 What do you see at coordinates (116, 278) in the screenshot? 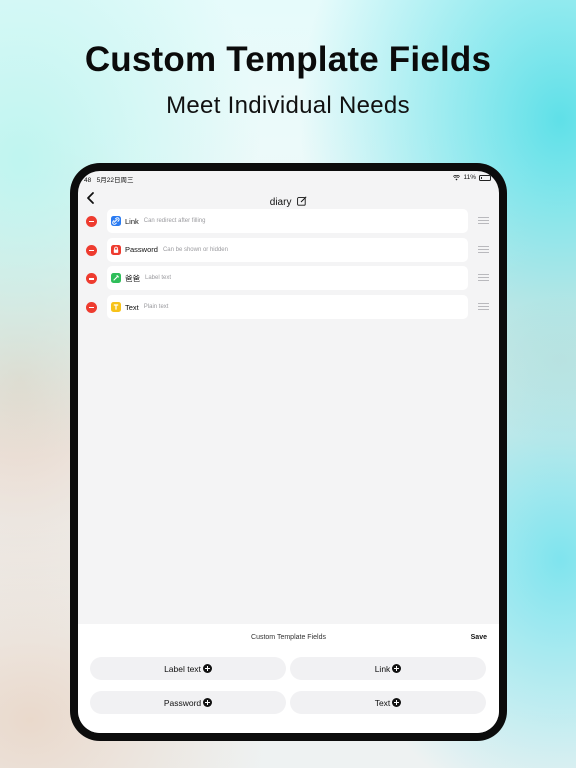
I see `tag-icon` at bounding box center [116, 278].